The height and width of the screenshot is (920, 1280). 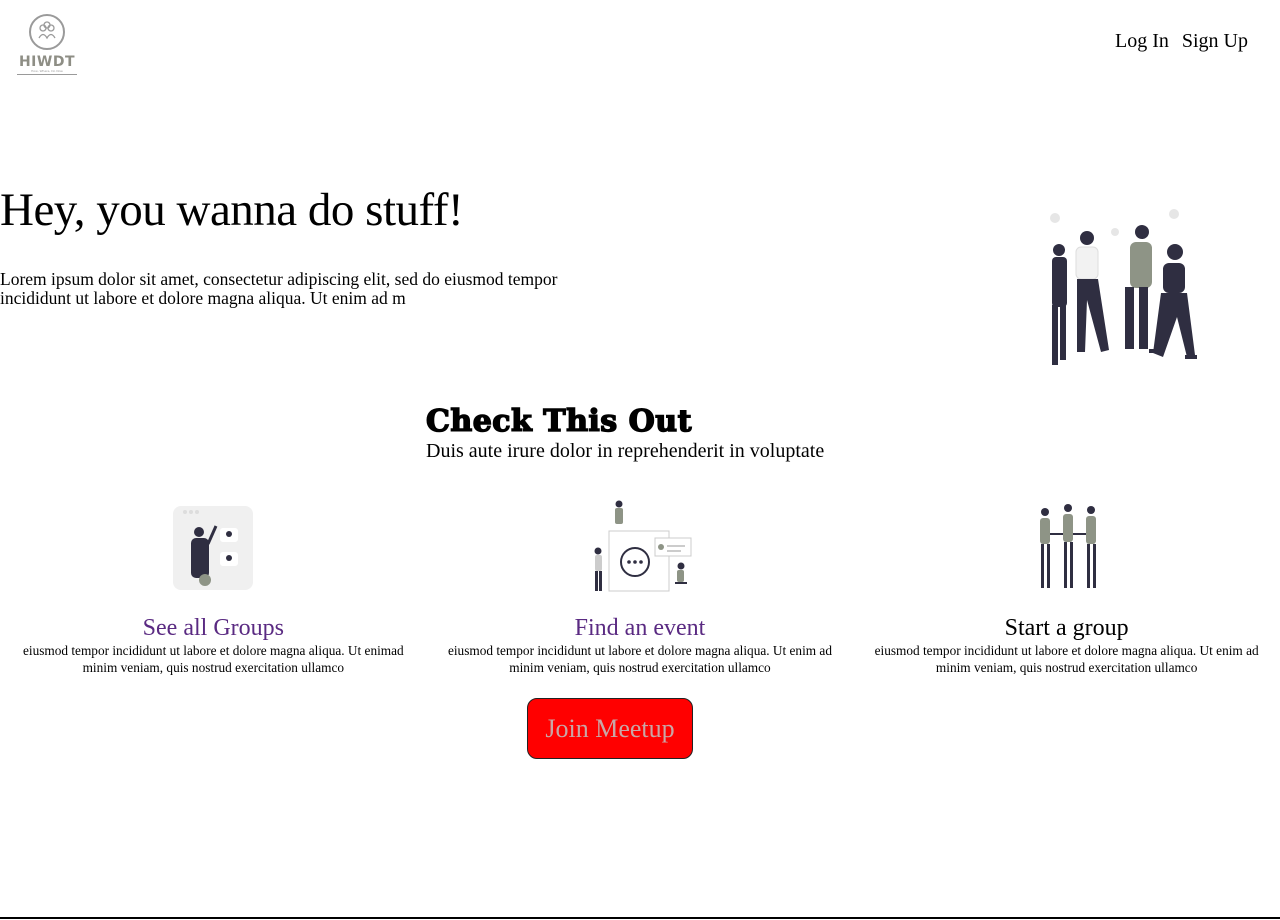 I want to click on brand-logo: HIWDT How, Where, Do Now, so click(x=47, y=46).